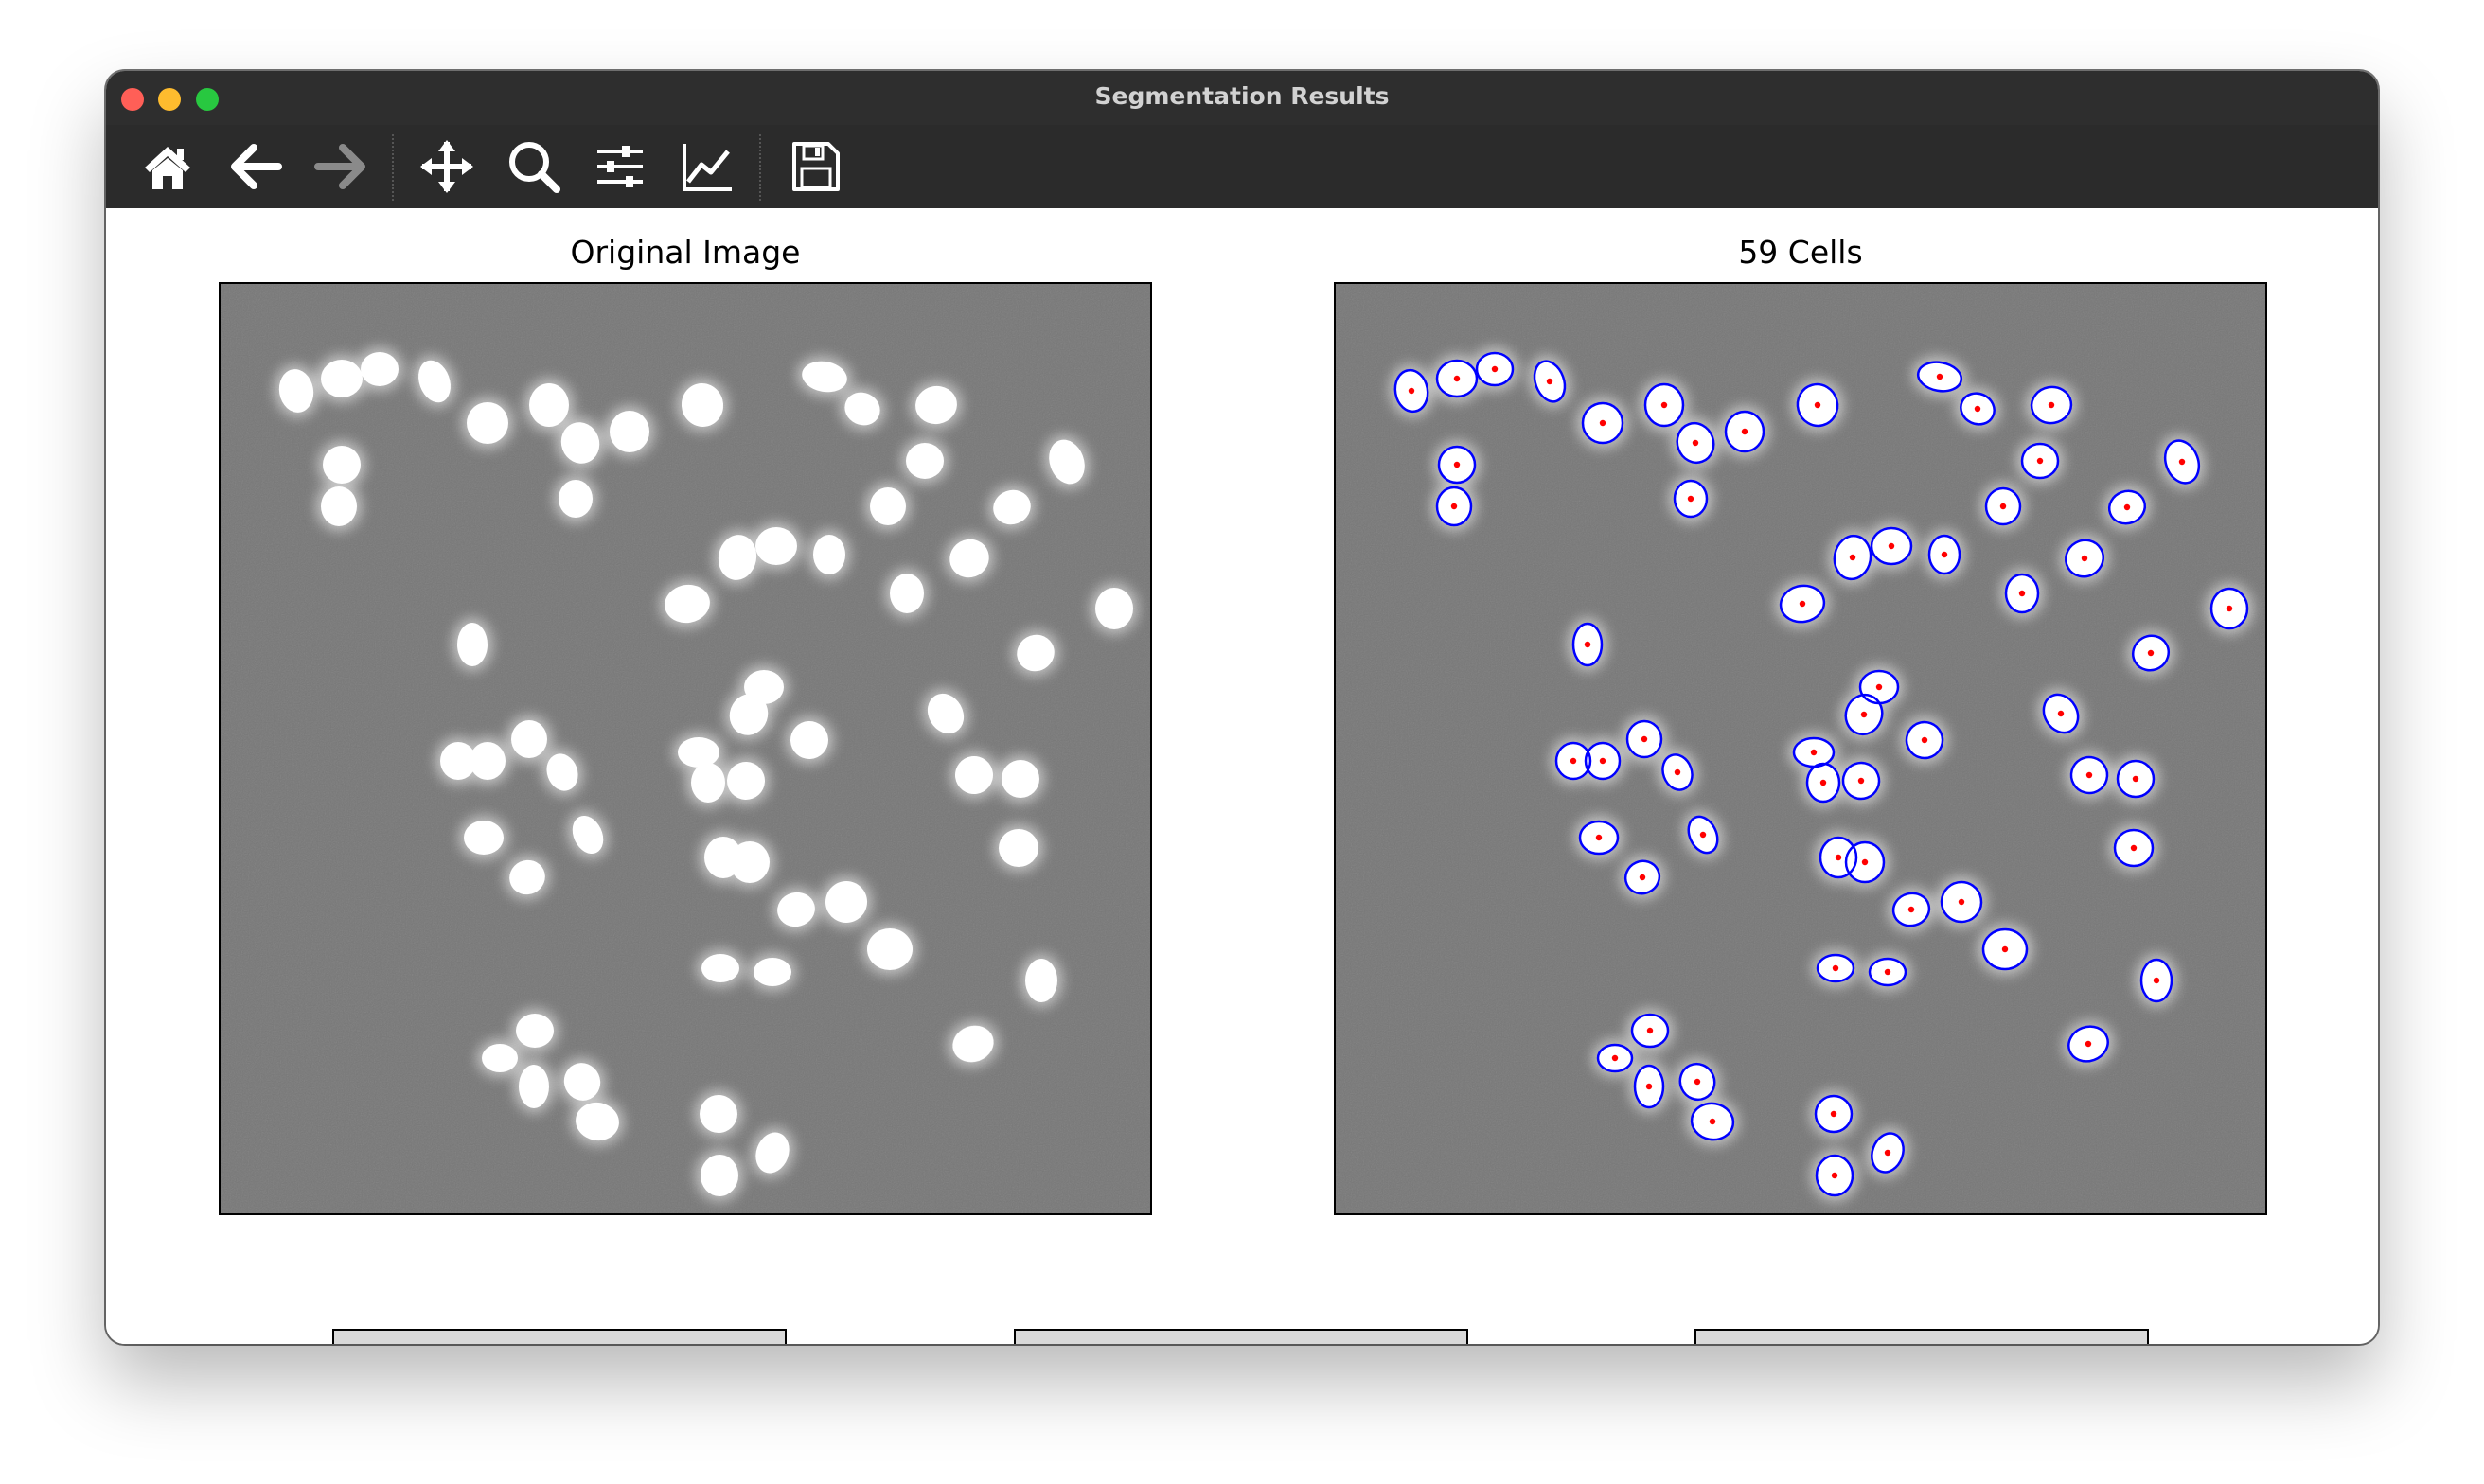 This screenshot has height=1484, width=2484. What do you see at coordinates (559, 1336) in the screenshot?
I see `save-masks-button: Save Masks` at bounding box center [559, 1336].